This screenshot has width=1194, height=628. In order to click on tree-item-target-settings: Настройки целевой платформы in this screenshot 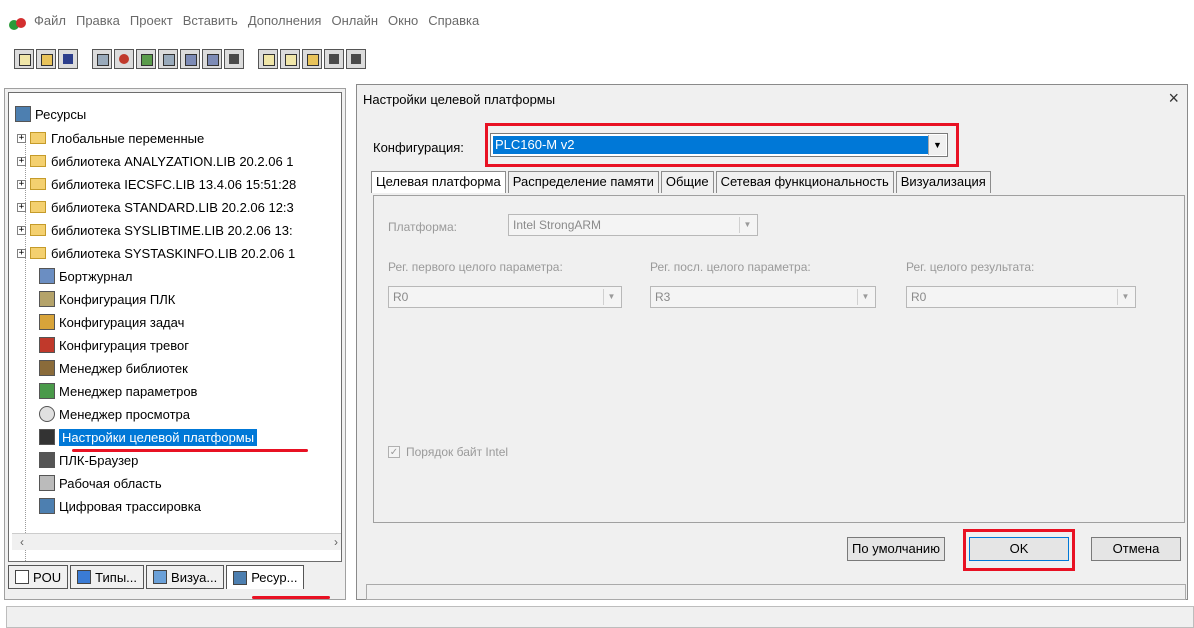, I will do `click(148, 437)`.